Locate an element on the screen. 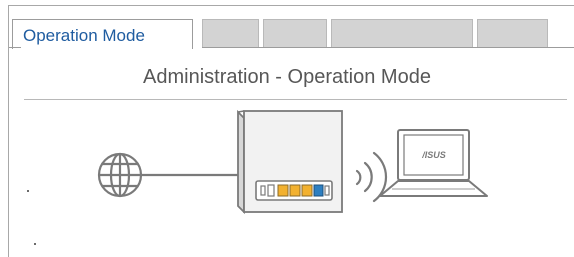 Image resolution: width=574 pixels, height=257 pixels. globe-icon is located at coordinates (120, 175).